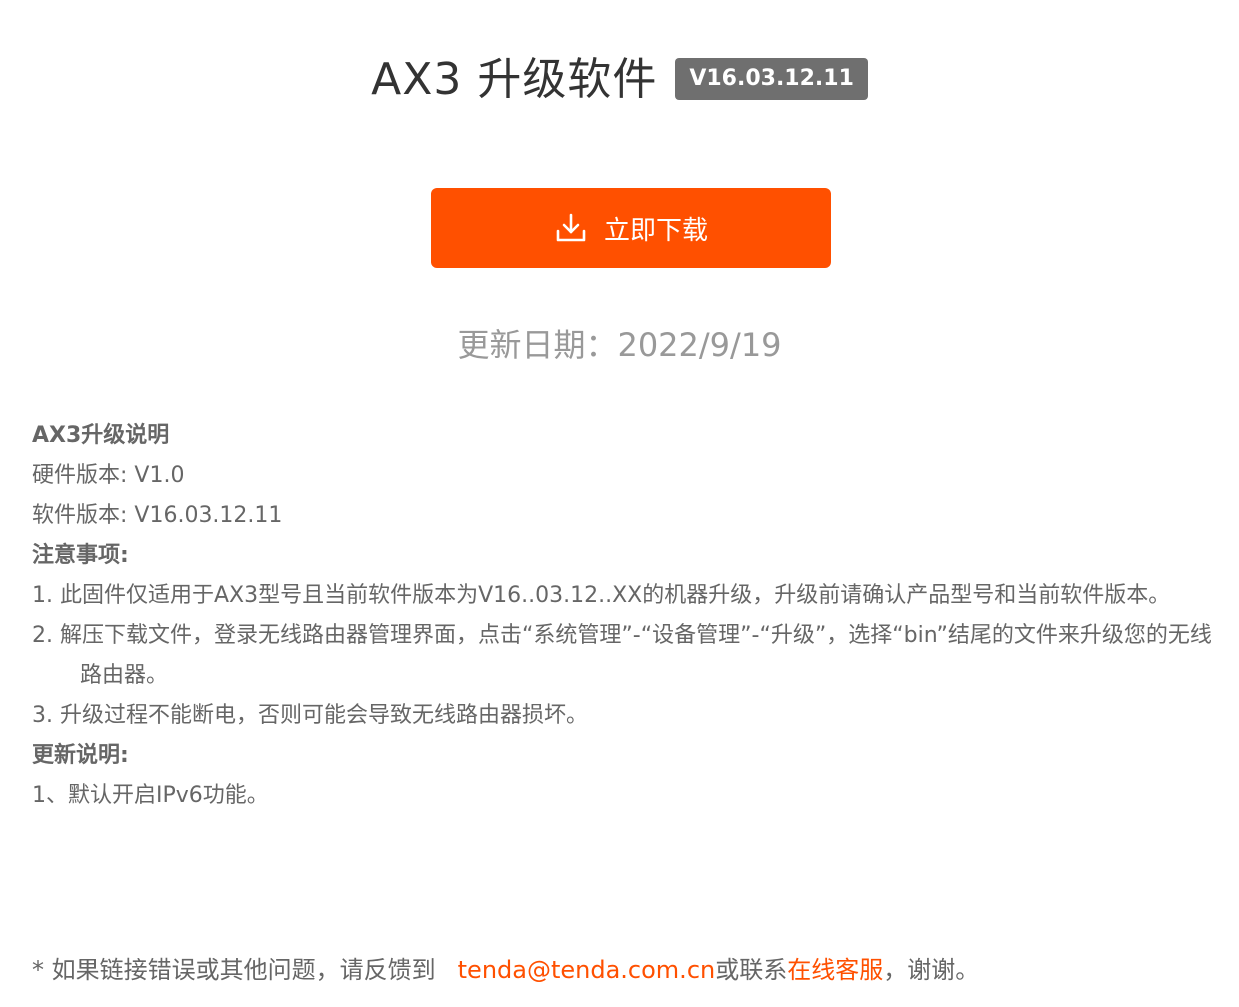 This screenshot has height=1007, width=1239. Describe the element at coordinates (80, 755) in the screenshot. I see `changelog-heading: 更新说明:` at that location.